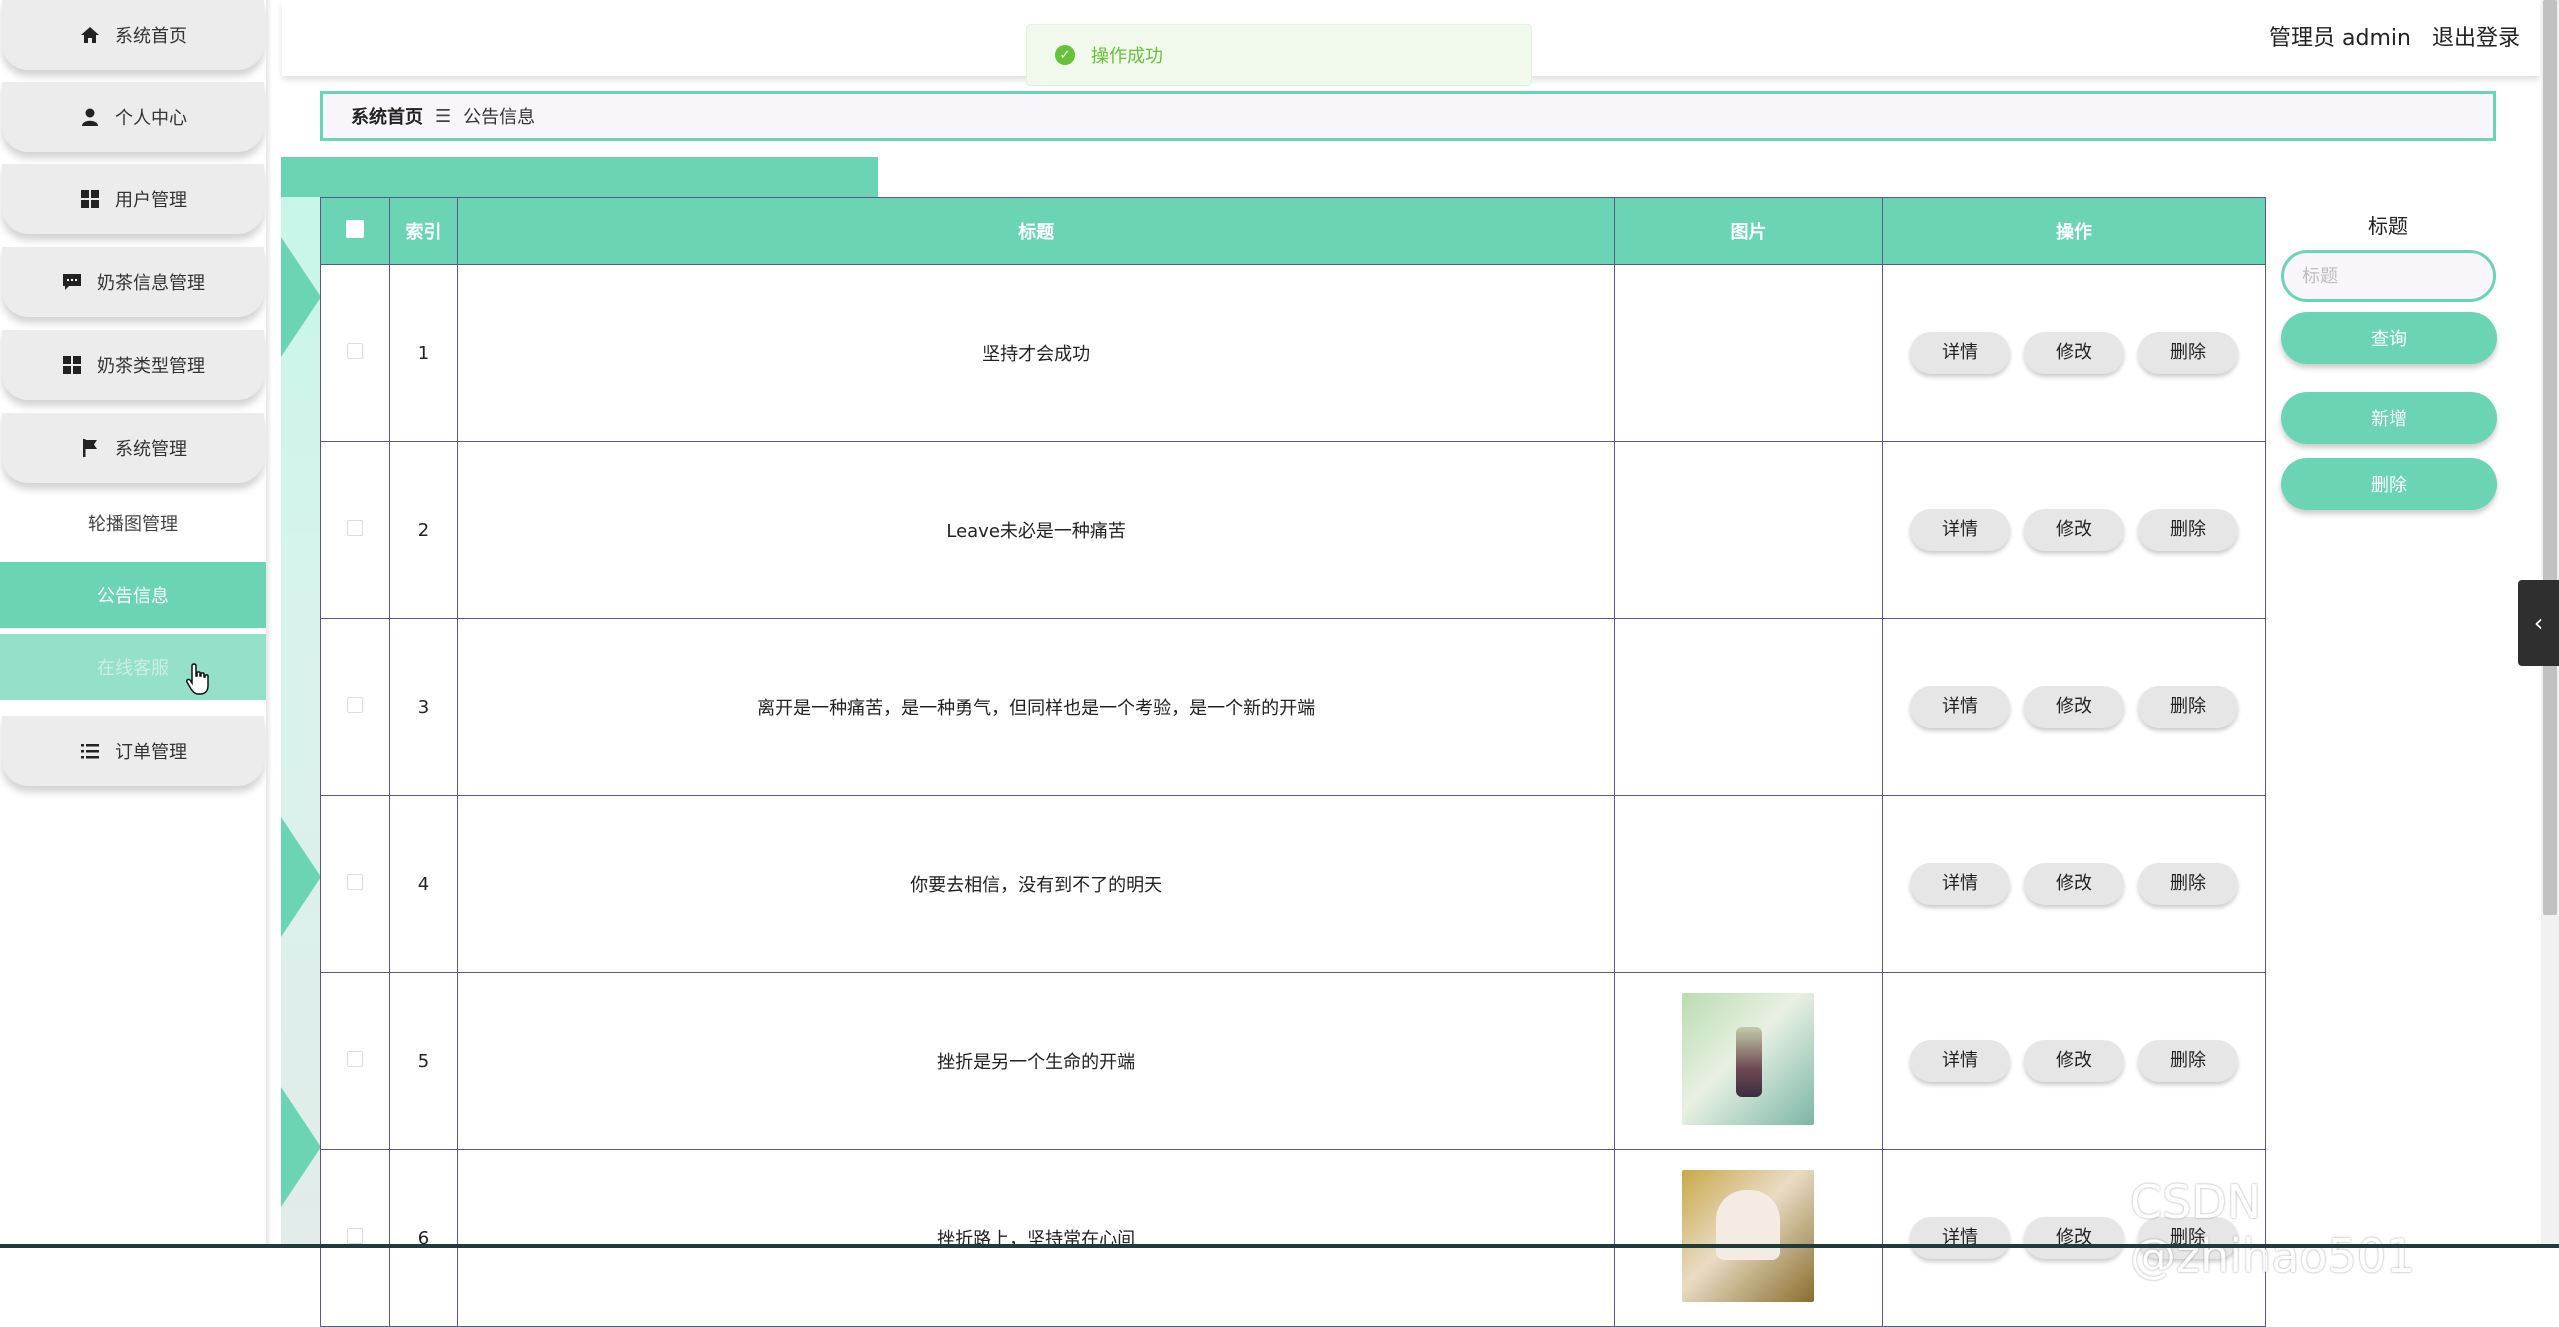 This screenshot has height=1327, width=2559. I want to click on row-title: 挫折是另一个生命的开端, so click(1036, 1061).